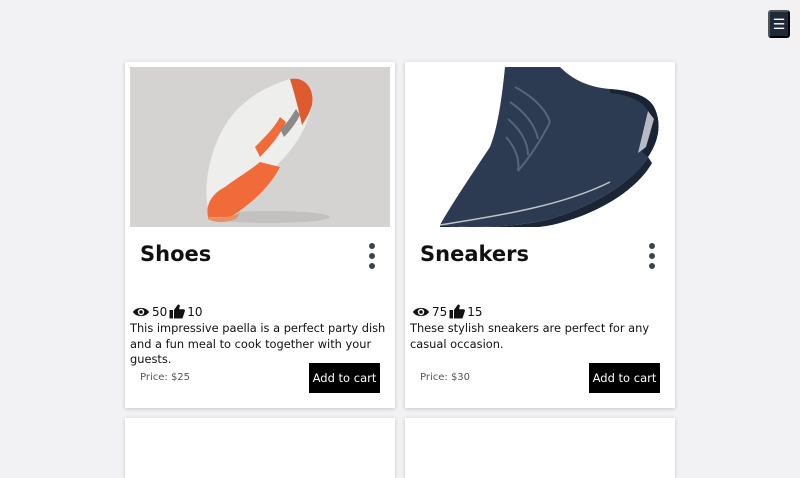  I want to click on product-image-sneakers, so click(540, 147).